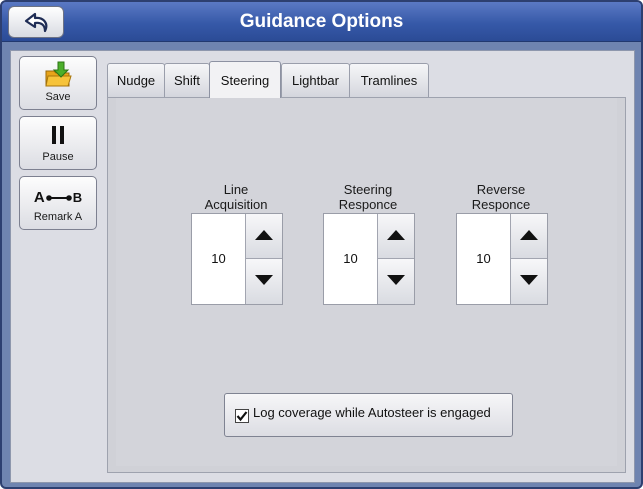 The height and width of the screenshot is (489, 643). Describe the element at coordinates (58, 198) in the screenshot. I see `ab-line-icon: A B` at that location.